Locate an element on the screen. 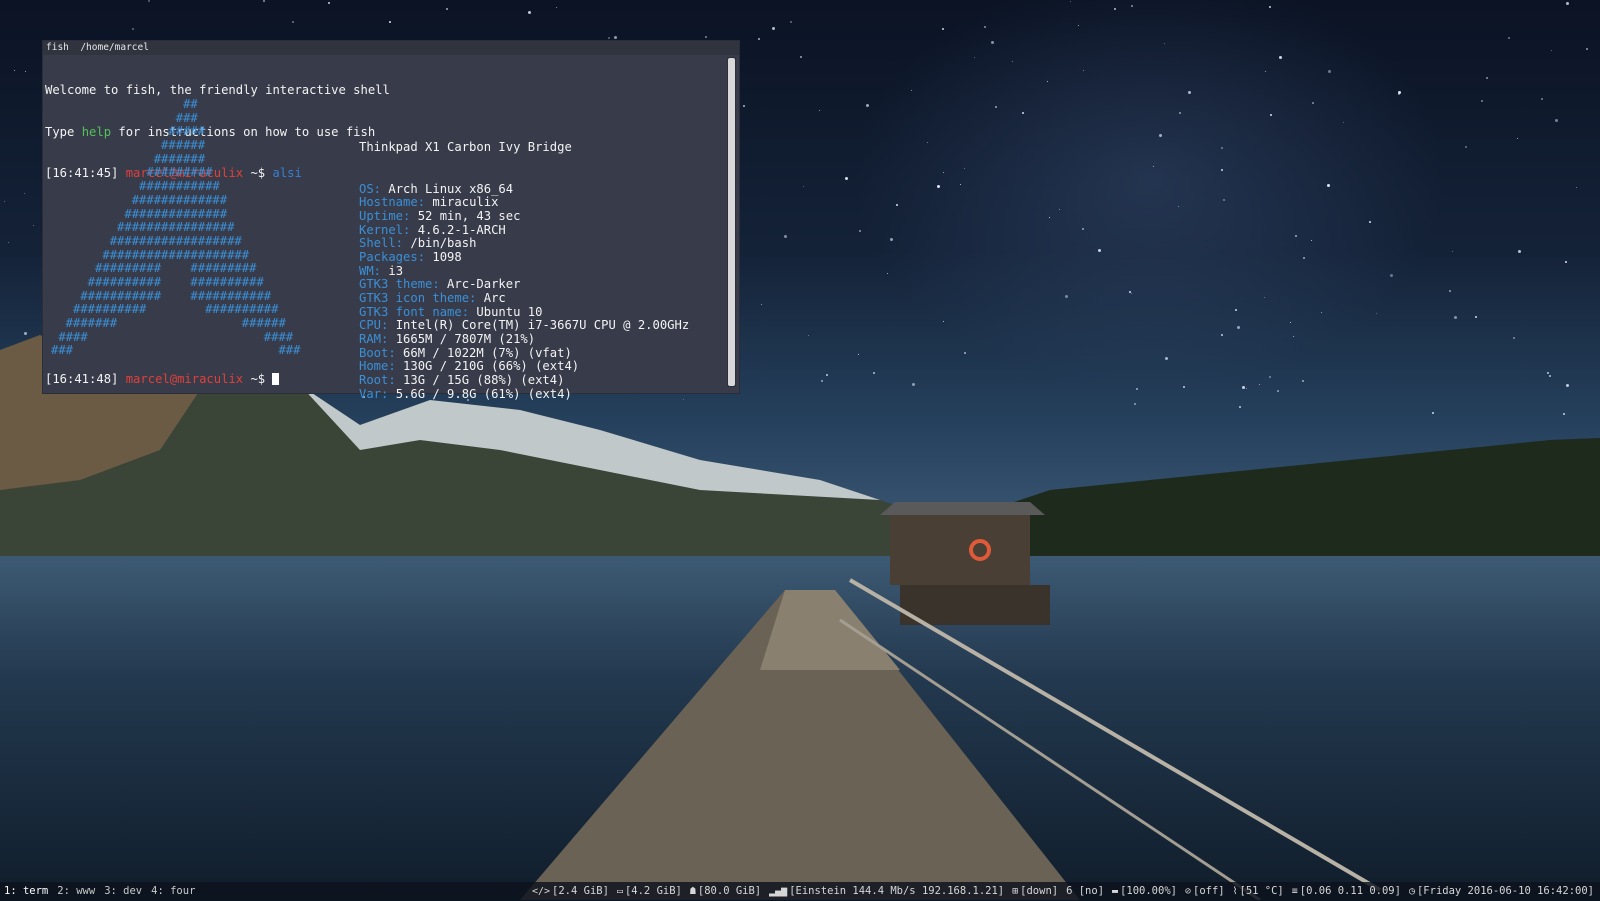 This screenshot has width=1600, height=901. ascii-art-line: ######### is located at coordinates (132, 172).